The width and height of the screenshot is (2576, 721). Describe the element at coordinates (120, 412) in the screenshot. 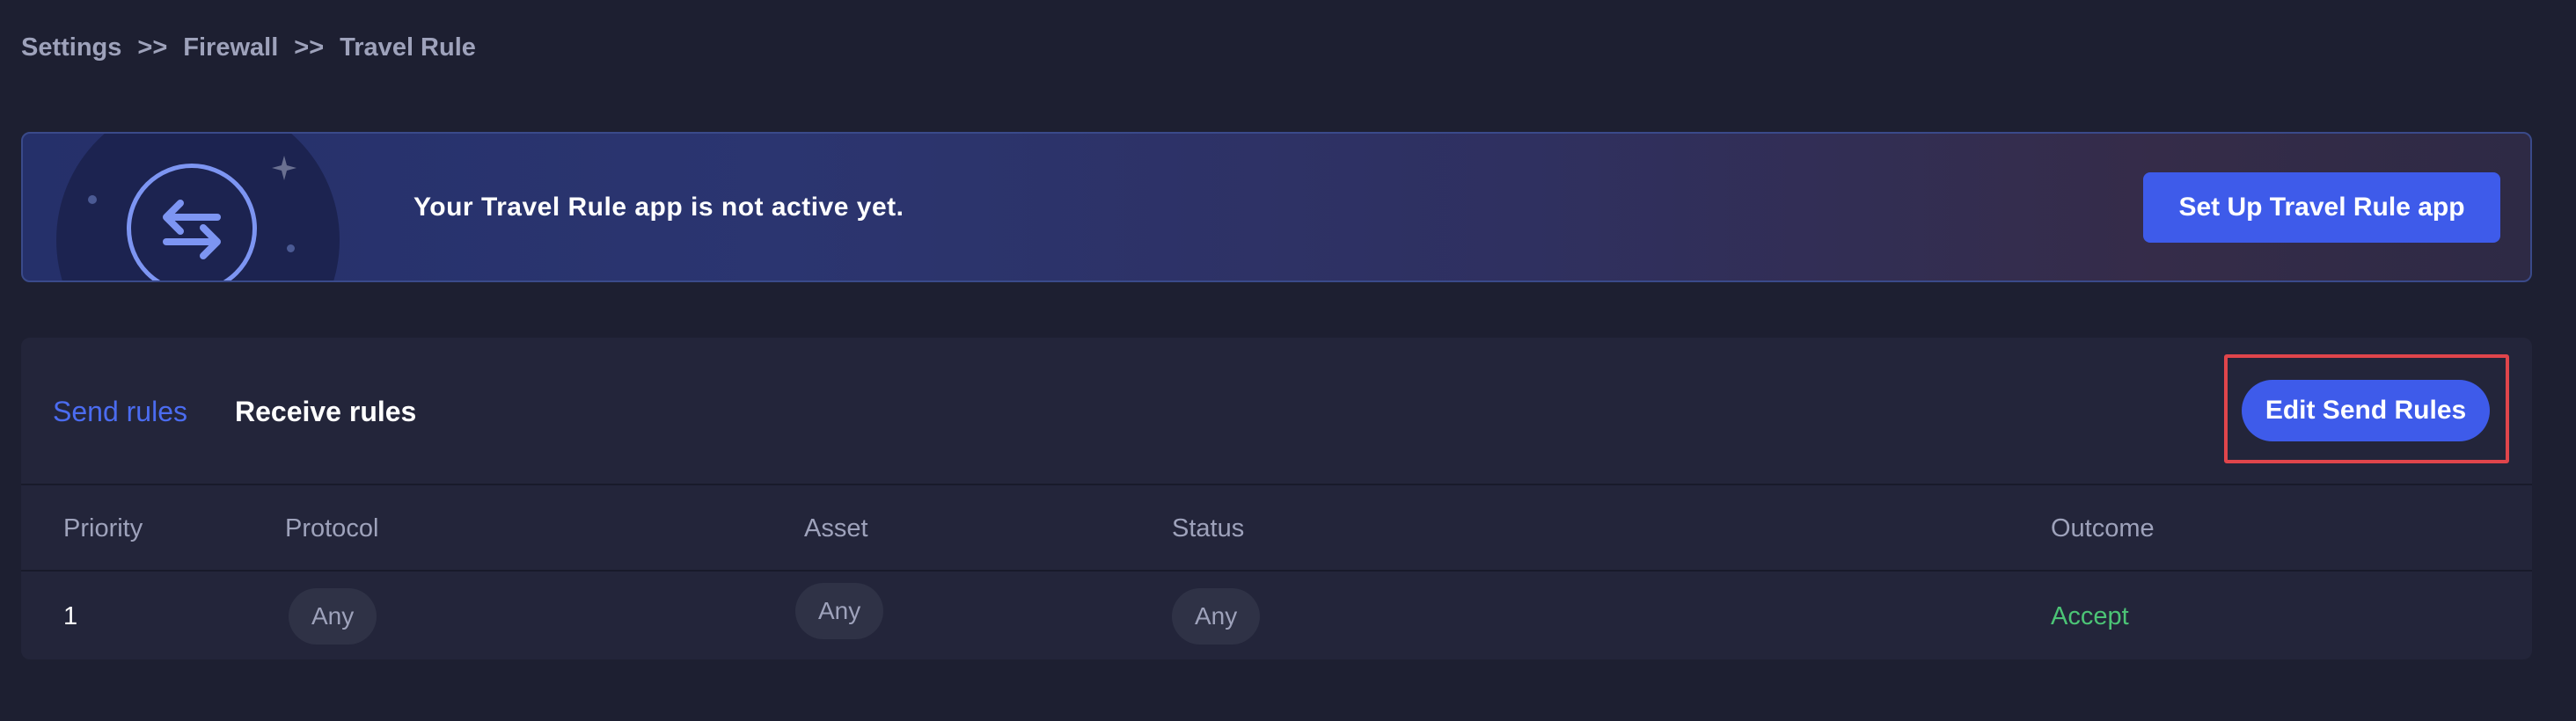

I see `tab-send-rules: Send rules` at that location.